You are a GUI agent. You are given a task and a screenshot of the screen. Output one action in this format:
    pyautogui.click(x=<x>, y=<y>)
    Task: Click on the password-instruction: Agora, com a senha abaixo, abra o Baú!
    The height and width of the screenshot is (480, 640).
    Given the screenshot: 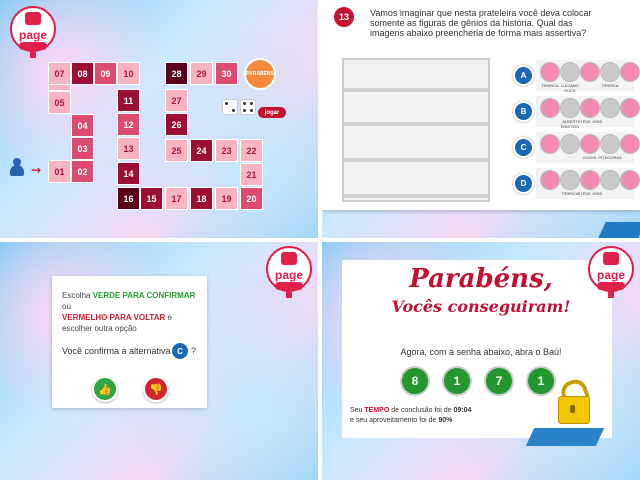 What is the action you would take?
    pyautogui.click(x=481, y=352)
    